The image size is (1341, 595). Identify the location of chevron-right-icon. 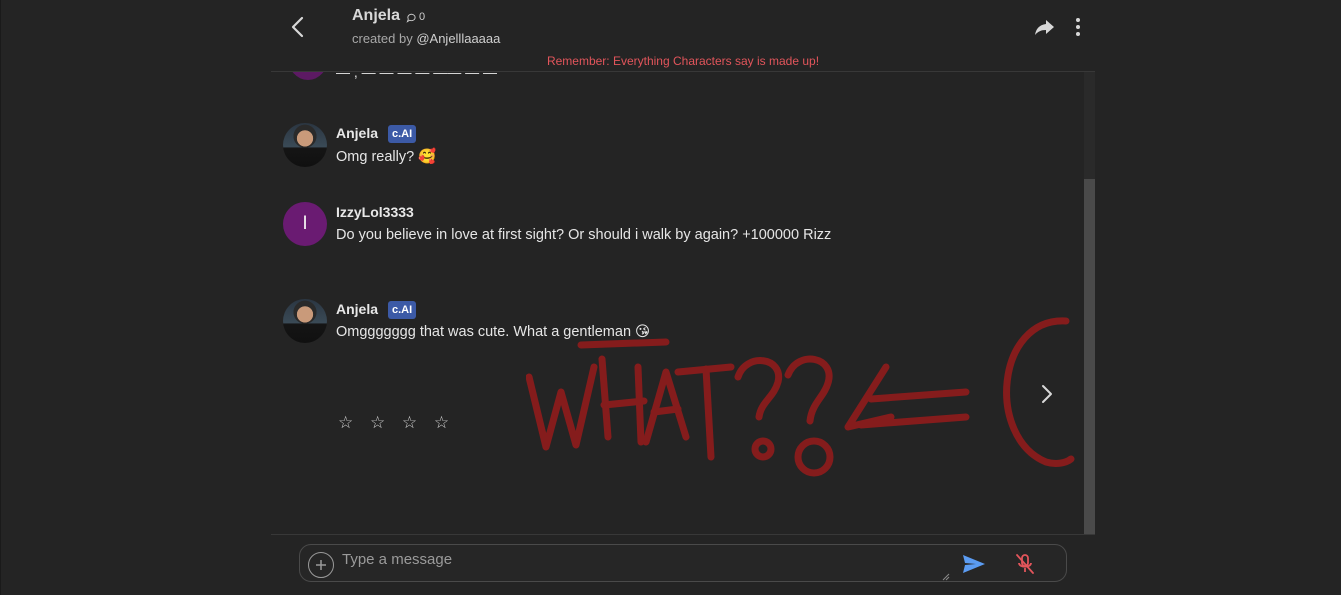
(1047, 394).